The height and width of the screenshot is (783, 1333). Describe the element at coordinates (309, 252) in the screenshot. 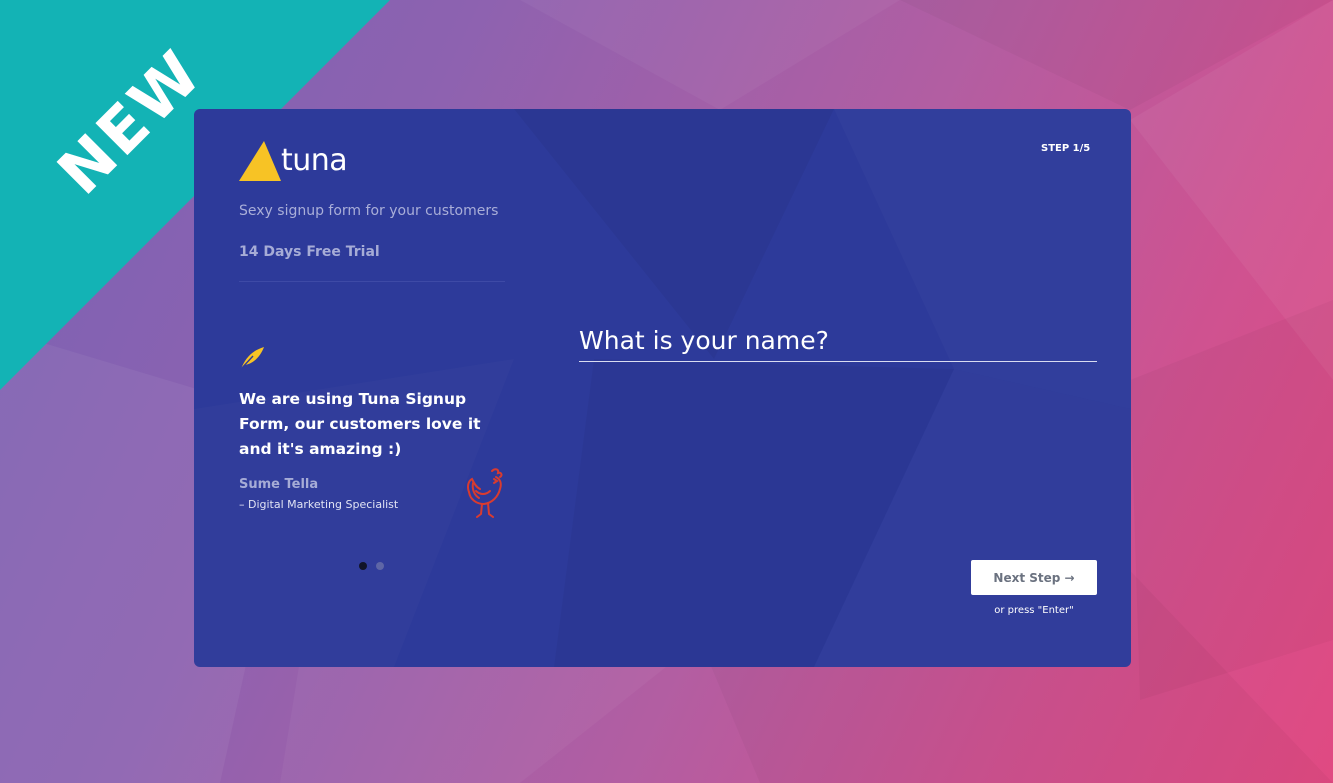

I see `trial-label: 14 Days Free Trial` at that location.